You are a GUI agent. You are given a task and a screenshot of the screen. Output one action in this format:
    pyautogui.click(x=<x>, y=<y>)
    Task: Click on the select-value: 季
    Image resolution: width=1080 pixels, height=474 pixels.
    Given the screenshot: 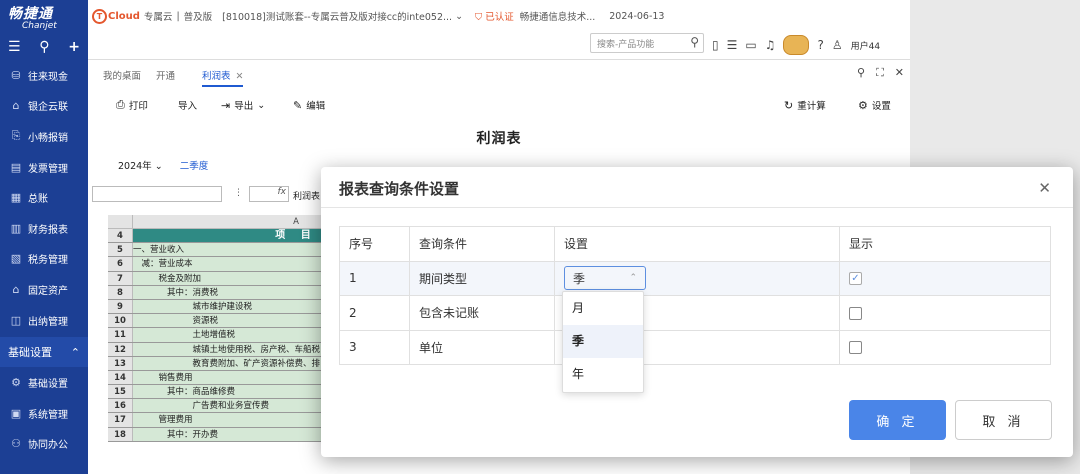 What is the action you would take?
    pyautogui.click(x=579, y=278)
    